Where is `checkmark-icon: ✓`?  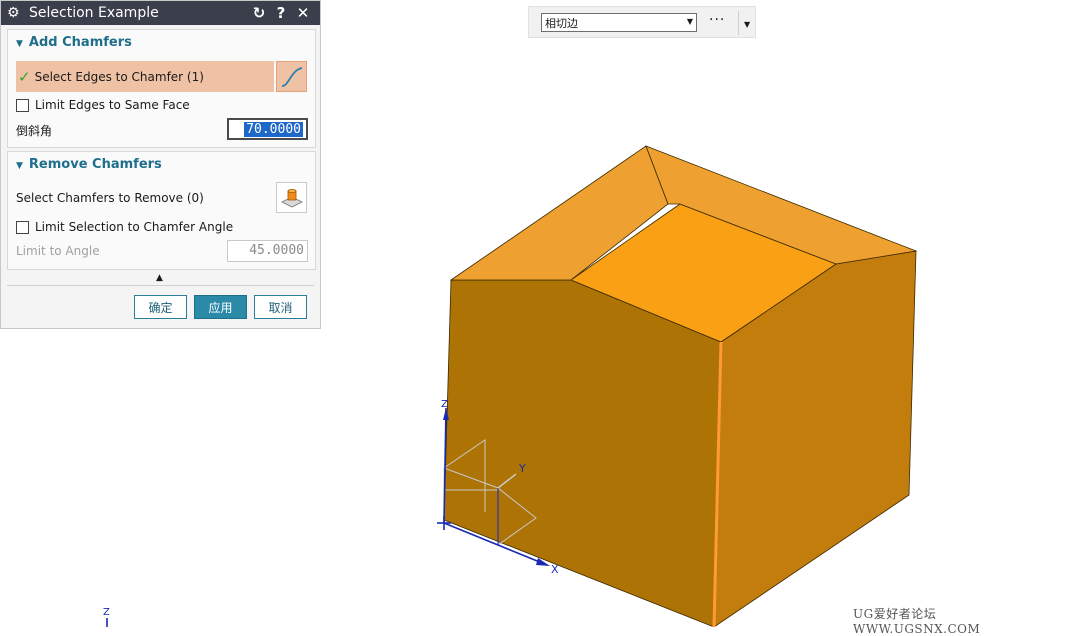 checkmark-icon: ✓ is located at coordinates (24, 76).